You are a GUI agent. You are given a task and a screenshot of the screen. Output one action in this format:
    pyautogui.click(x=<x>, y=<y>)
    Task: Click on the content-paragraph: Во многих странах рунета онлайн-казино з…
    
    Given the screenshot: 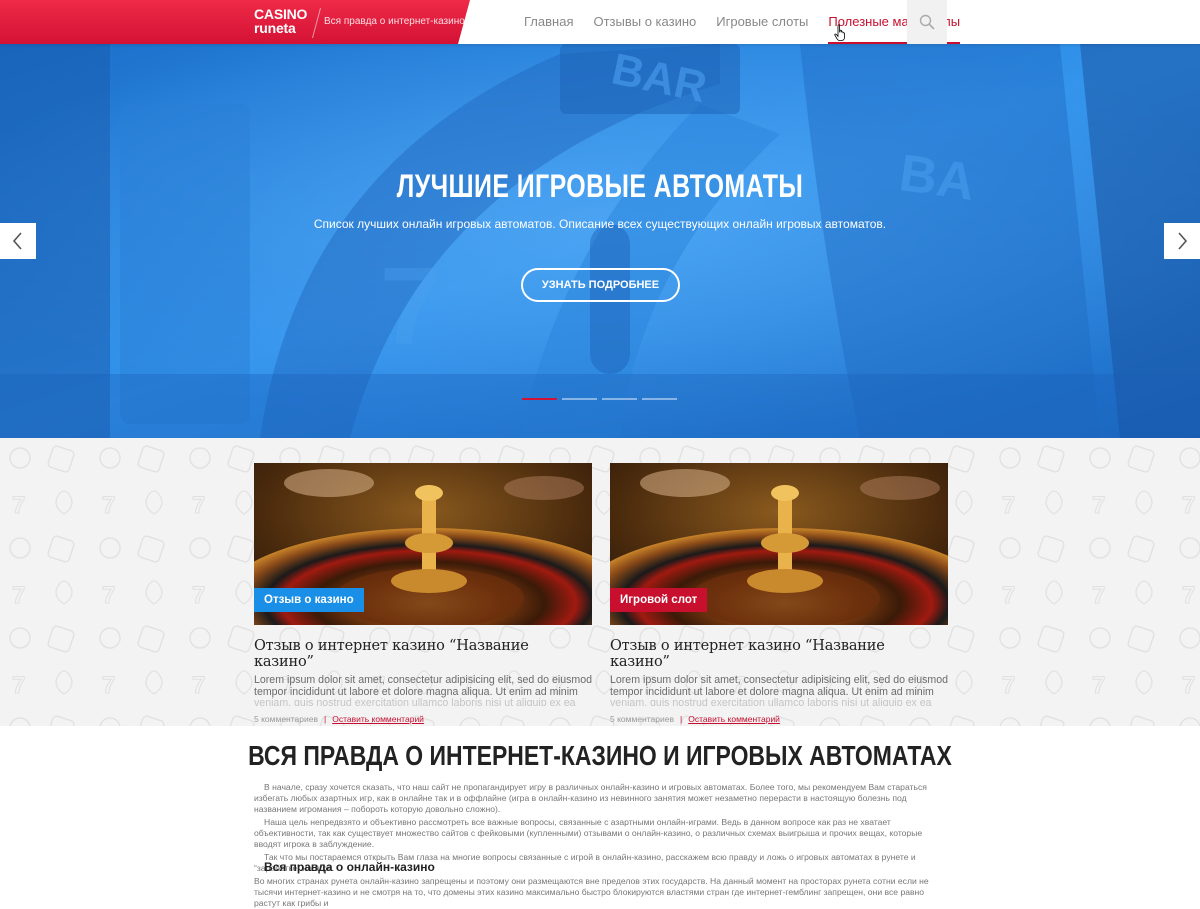 What is the action you would take?
    pyautogui.click(x=591, y=892)
    